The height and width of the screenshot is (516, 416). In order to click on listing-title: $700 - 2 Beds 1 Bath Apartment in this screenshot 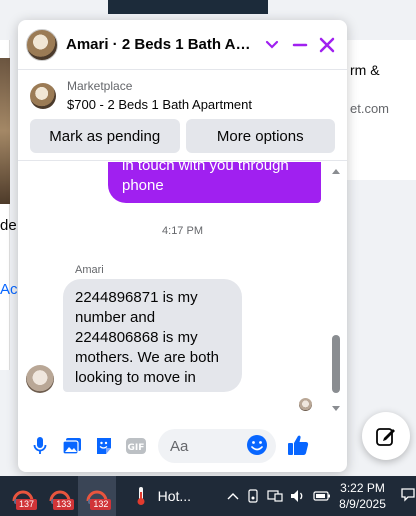, I will do `click(159, 104)`.